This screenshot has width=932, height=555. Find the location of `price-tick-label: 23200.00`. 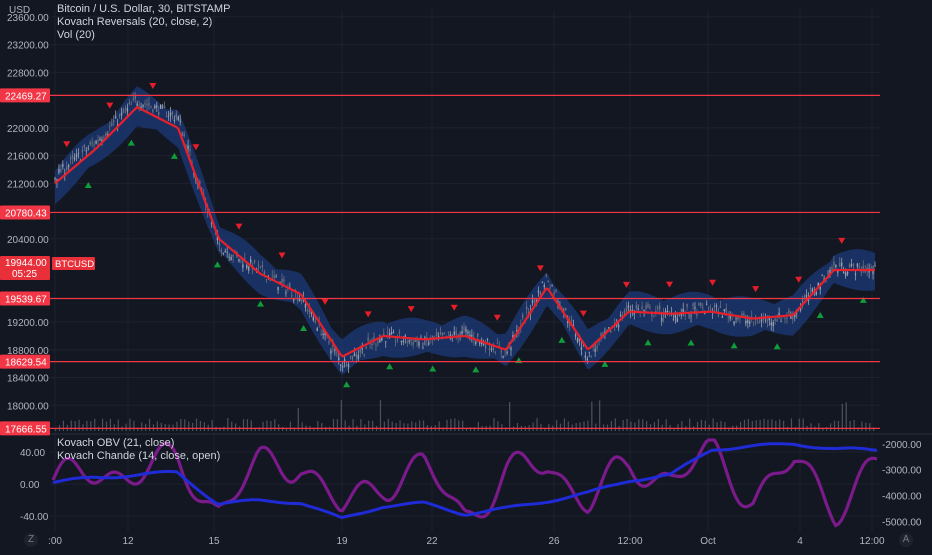

price-tick-label: 23200.00 is located at coordinates (28, 46).